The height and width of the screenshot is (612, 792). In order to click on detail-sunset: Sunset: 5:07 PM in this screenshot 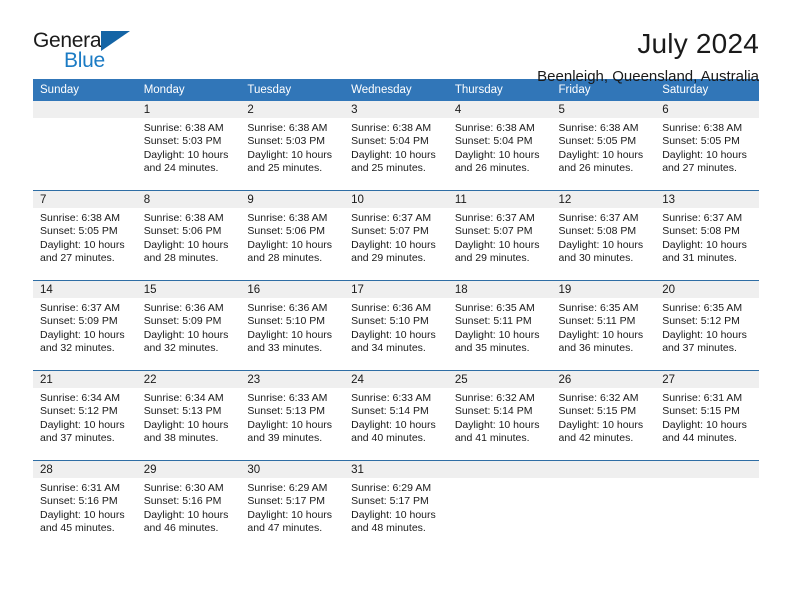, I will do `click(390, 231)`.